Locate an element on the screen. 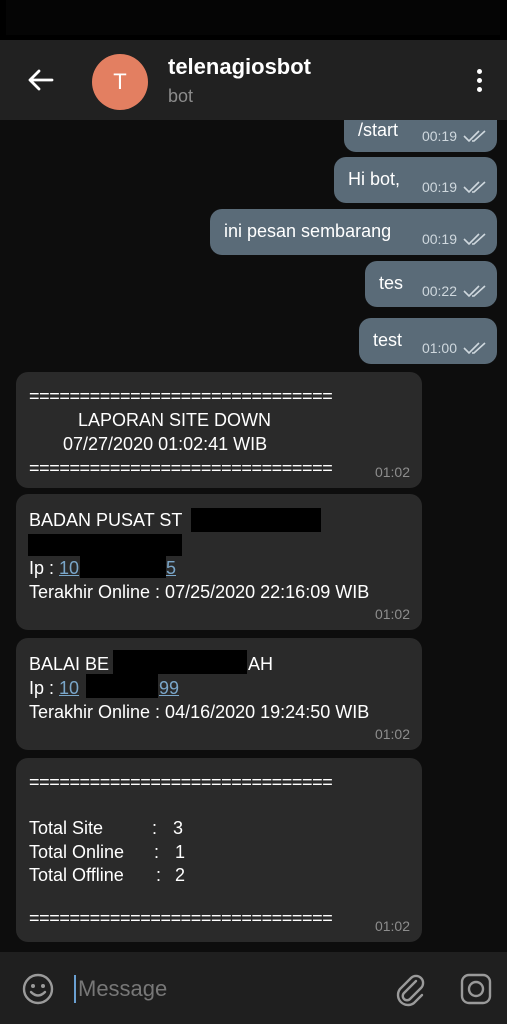 This screenshot has height=1024, width=507. message-text: /start is located at coordinates (378, 130).